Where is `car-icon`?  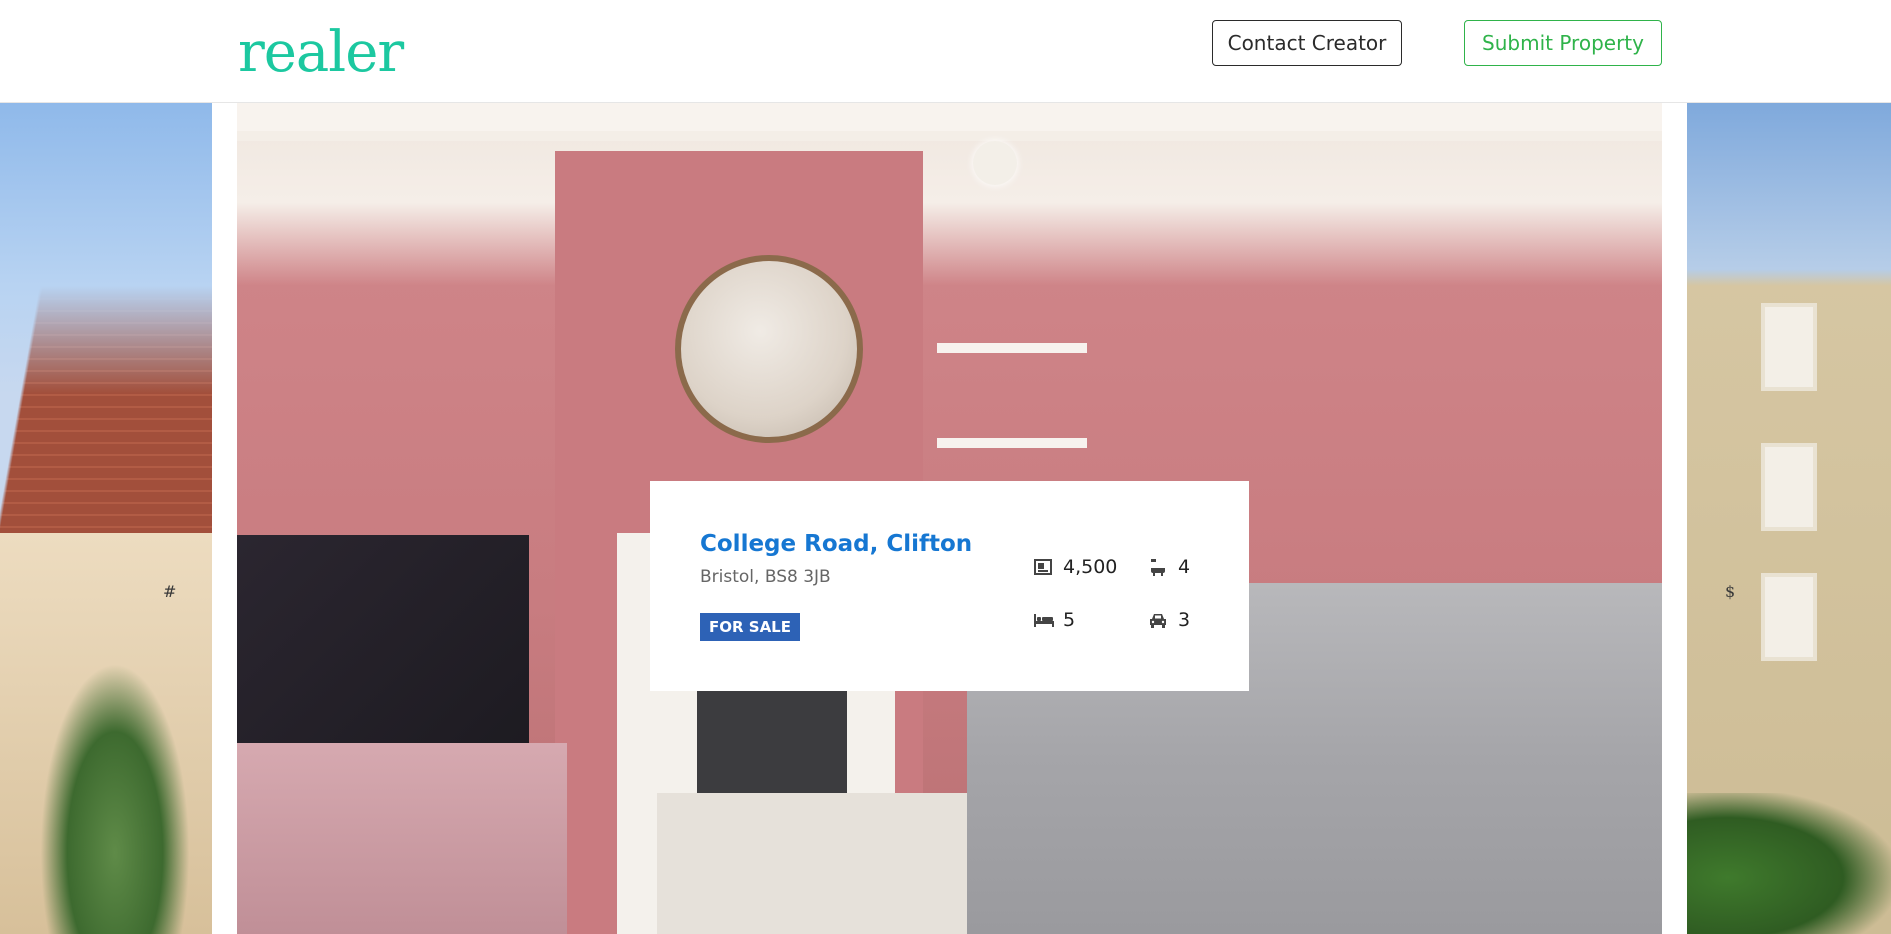
car-icon is located at coordinates (1158, 620).